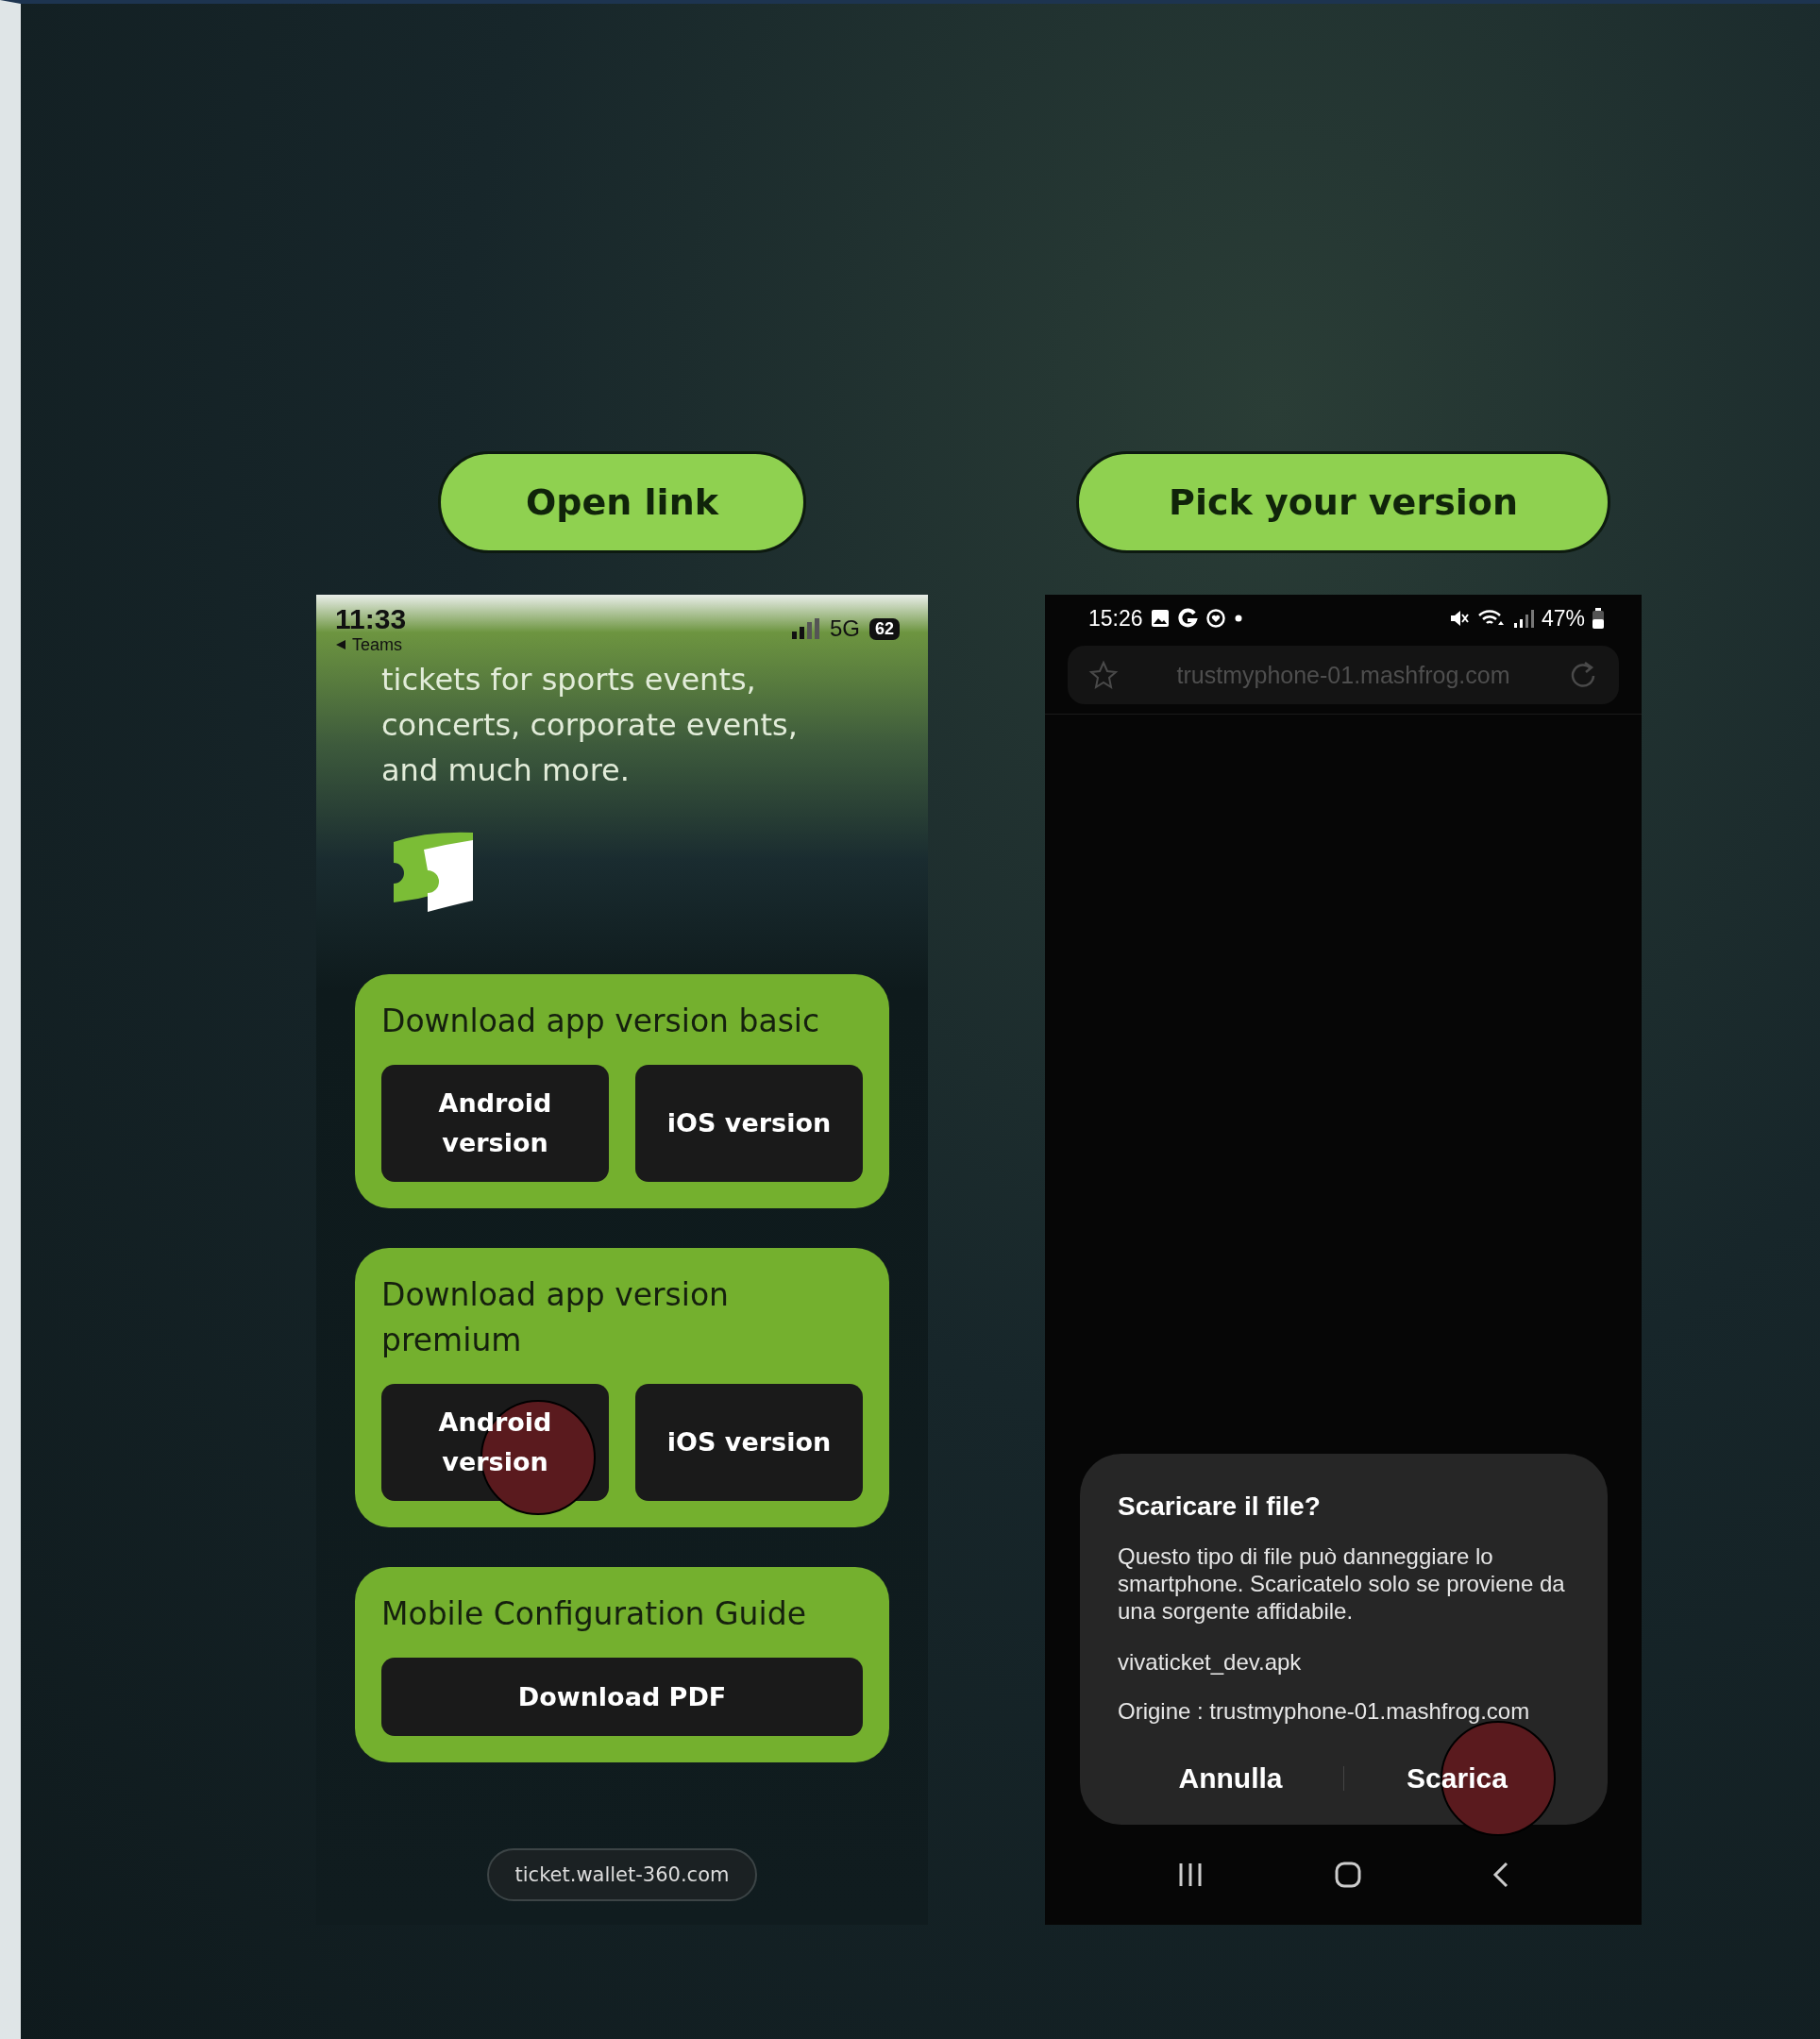  Describe the element at coordinates (1187, 618) in the screenshot. I see `g-letter-icon` at that location.